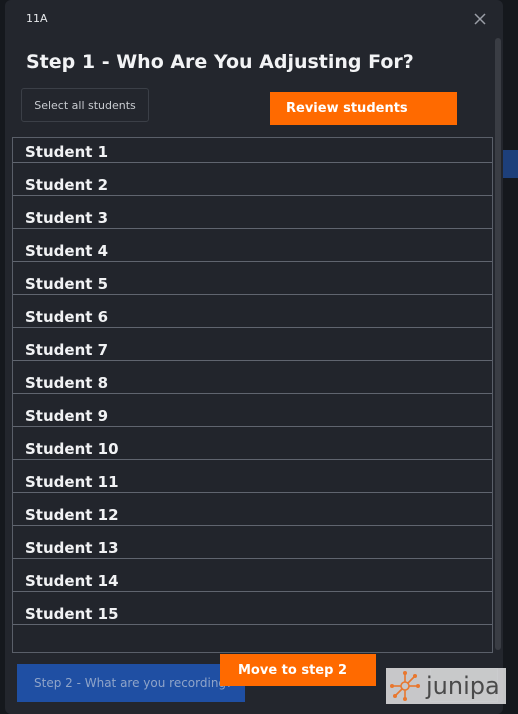  What do you see at coordinates (220, 62) in the screenshot?
I see `step-title: Step 1 - Who Are You Adjusting For?` at bounding box center [220, 62].